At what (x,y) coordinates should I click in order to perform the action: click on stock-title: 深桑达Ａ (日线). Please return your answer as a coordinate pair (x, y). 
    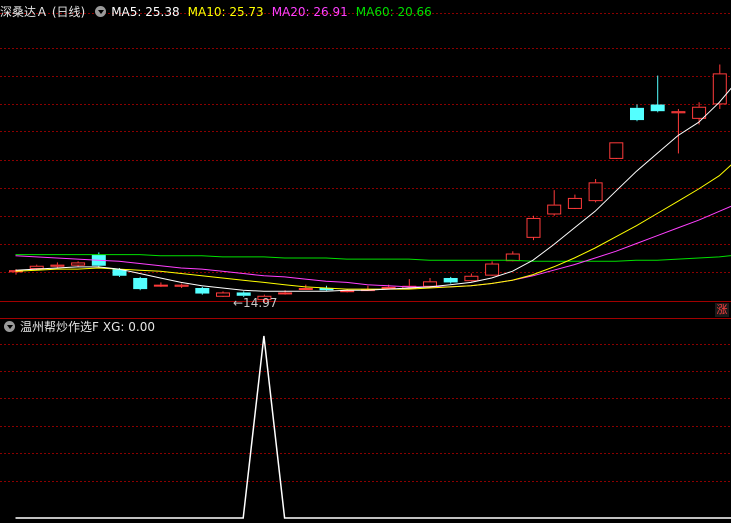
    Looking at the image, I should click on (43, 12).